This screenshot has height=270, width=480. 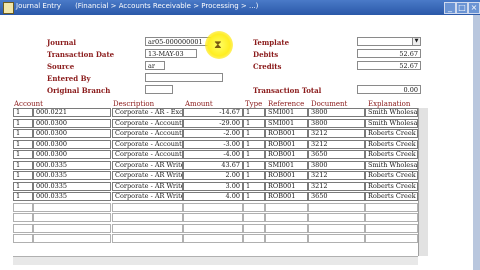 I want to click on amount-cell: -3.00, so click(x=213, y=144).